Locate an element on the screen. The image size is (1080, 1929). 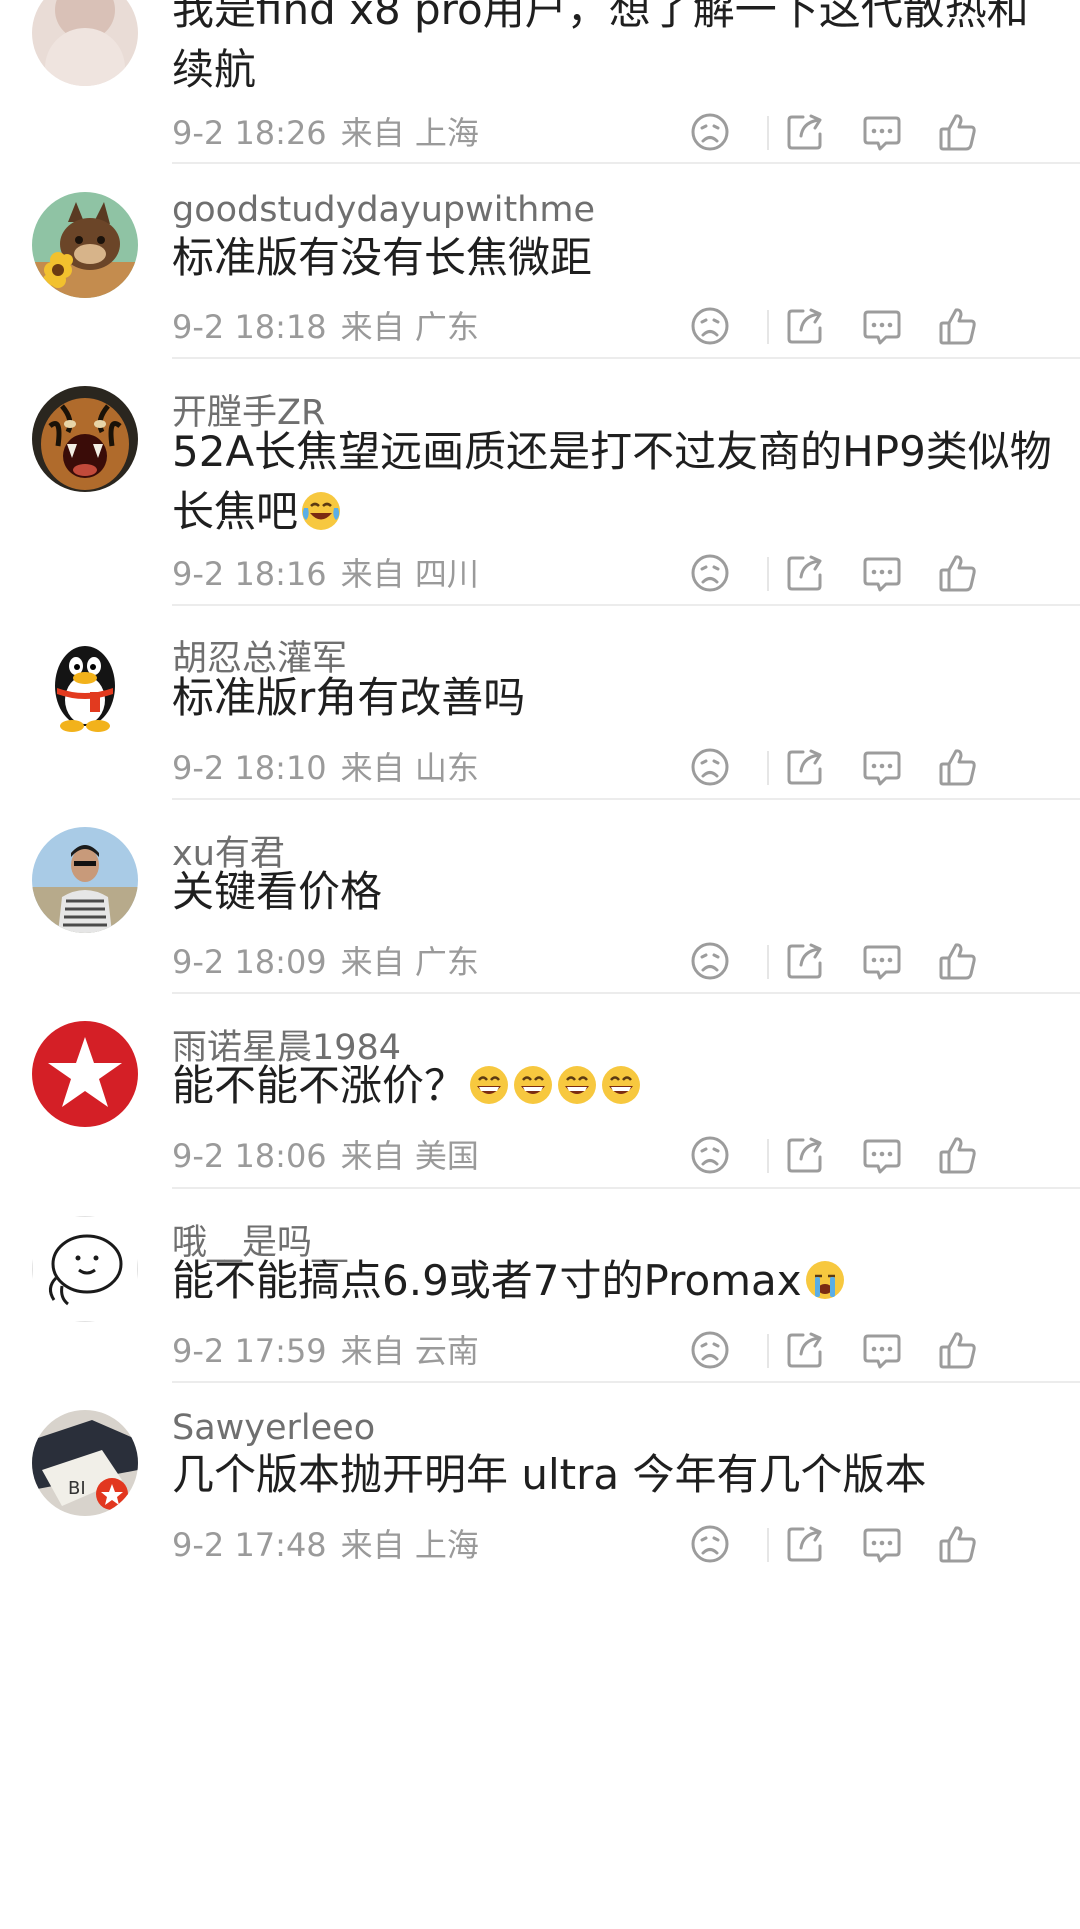
doodle-face-avatar is located at coordinates (85, 1269).